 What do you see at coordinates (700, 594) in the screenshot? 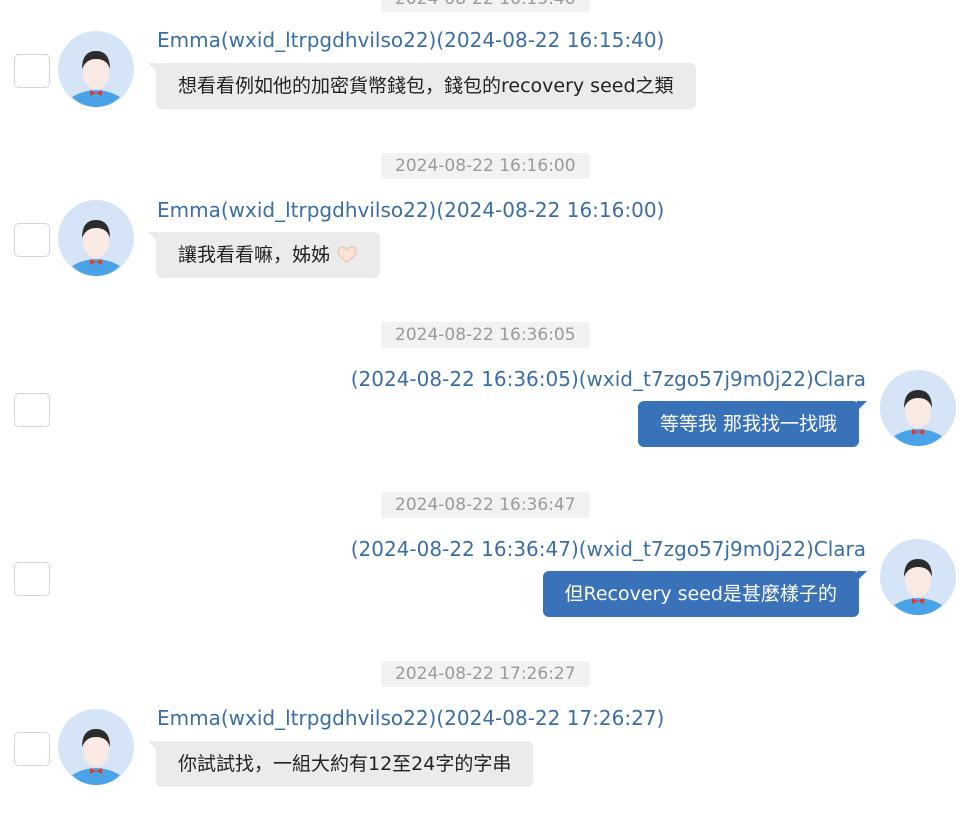
I see `message-text: 但Recovery seed是甚麼樣子的` at bounding box center [700, 594].